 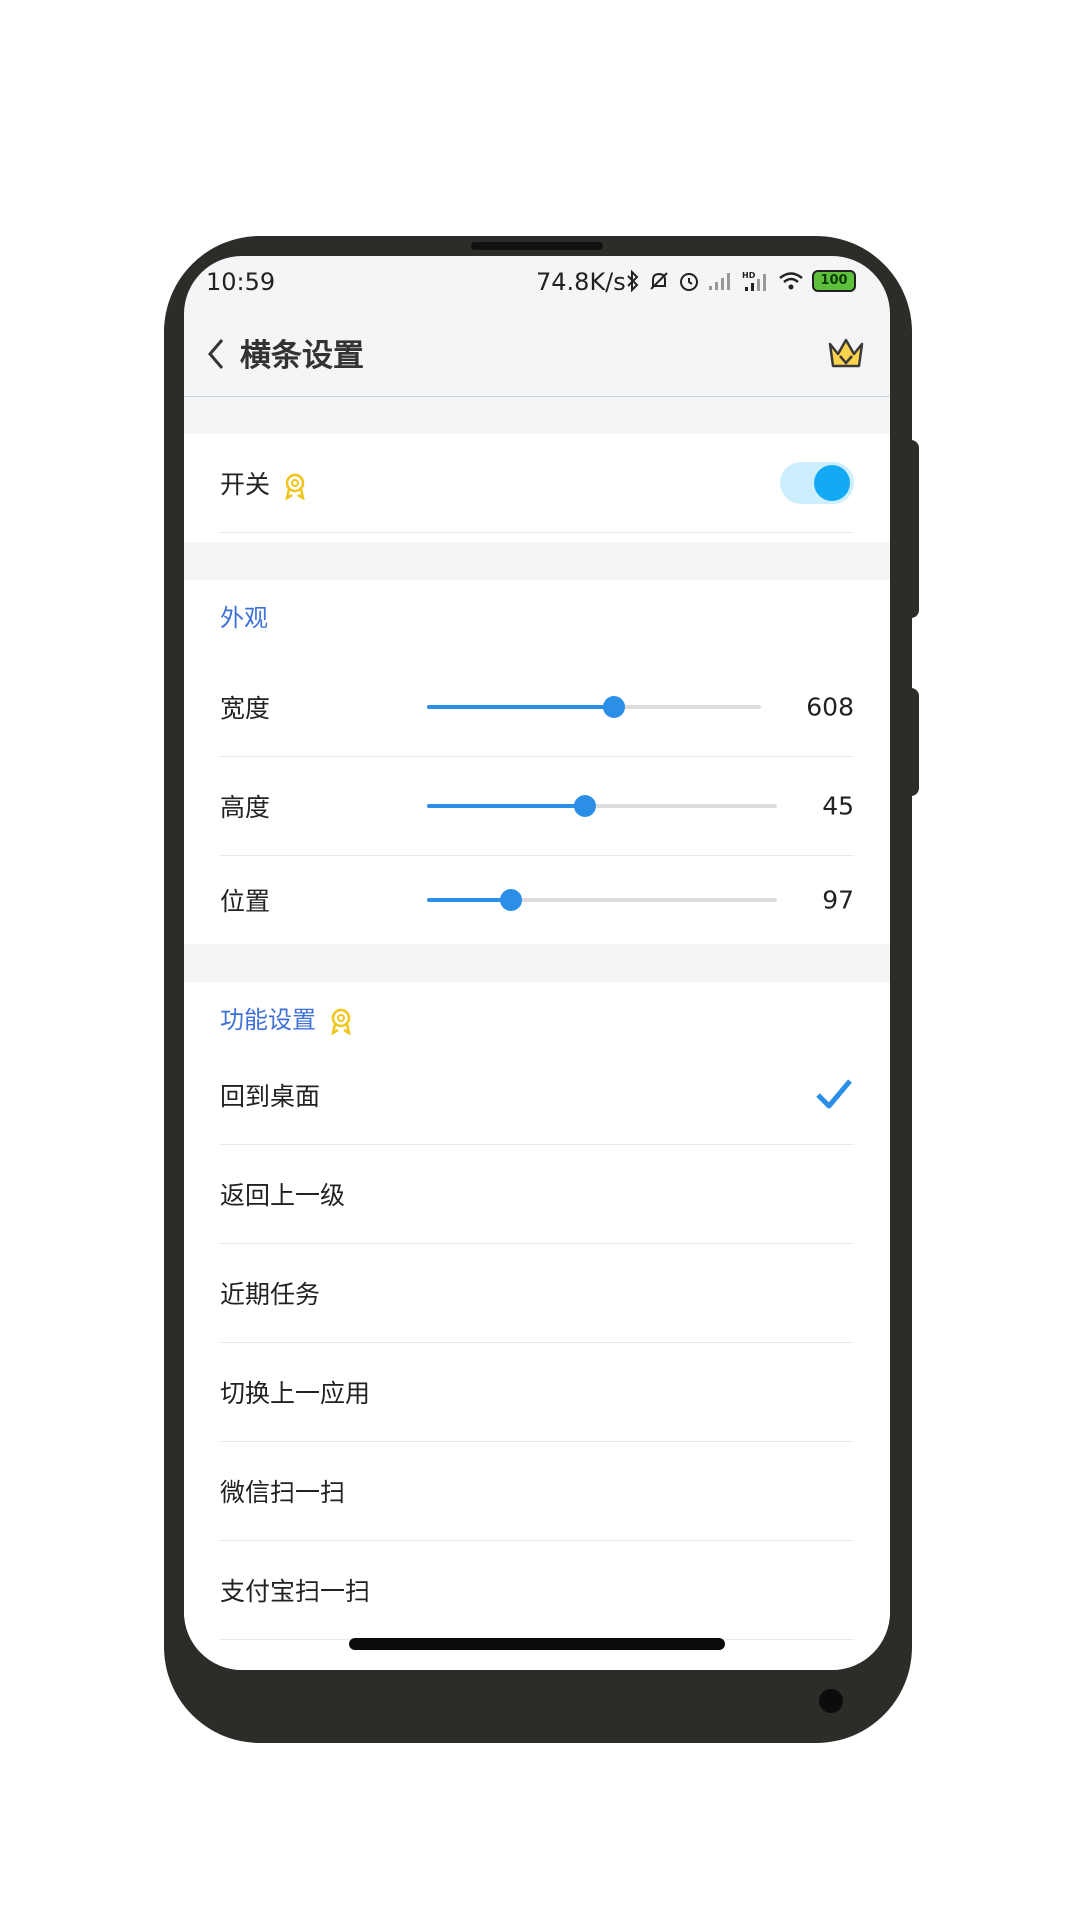 What do you see at coordinates (602, 806) in the screenshot?
I see `height-slider` at bounding box center [602, 806].